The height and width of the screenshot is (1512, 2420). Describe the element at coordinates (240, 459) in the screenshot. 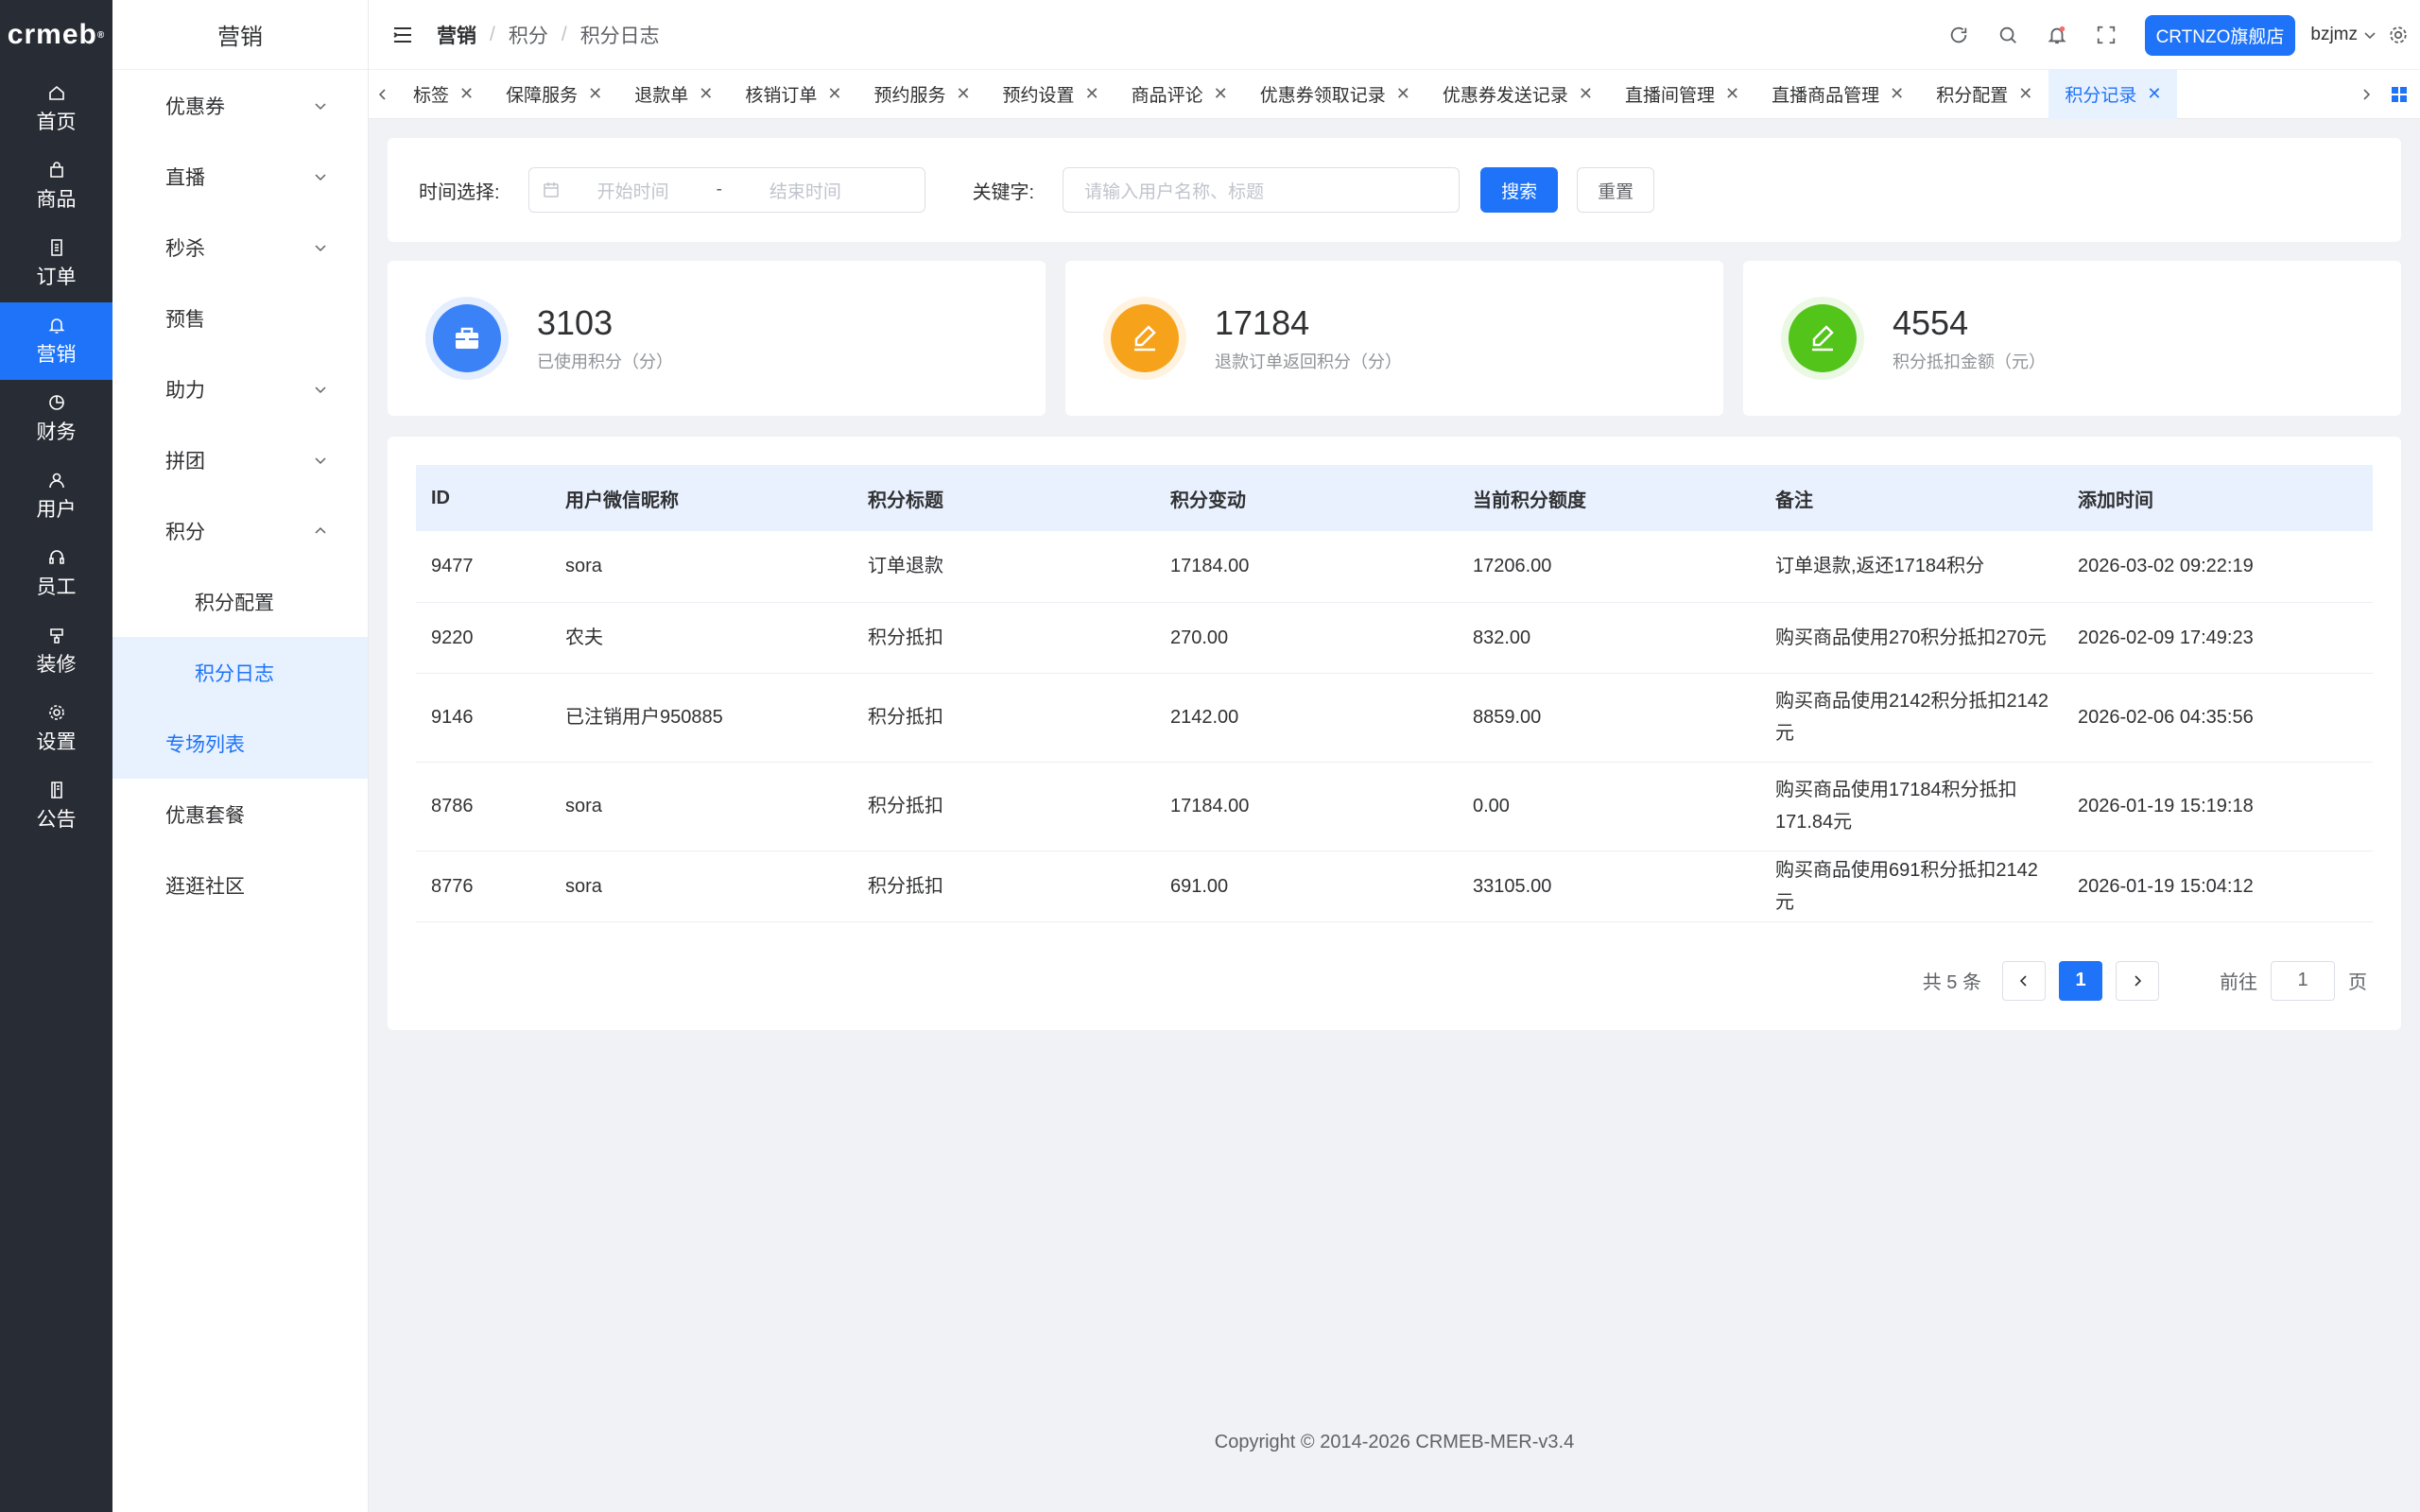

I see `sidebar-item-5: 拼团` at that location.